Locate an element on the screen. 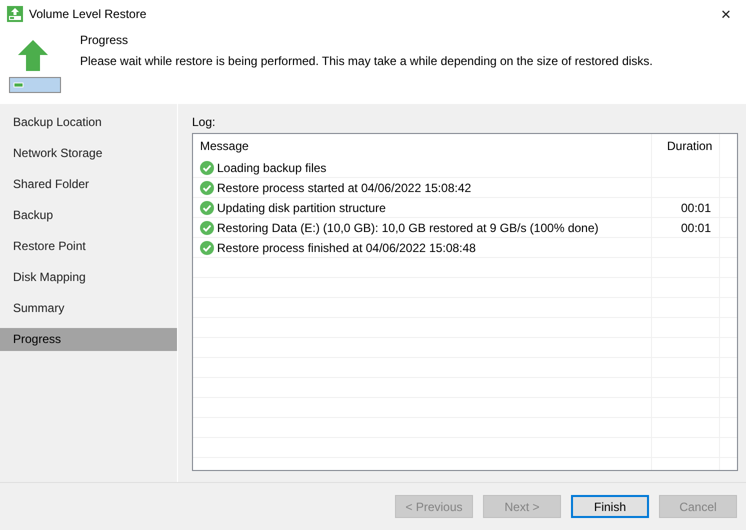 This screenshot has height=530, width=746. dialog-button: Finish is located at coordinates (610, 506).